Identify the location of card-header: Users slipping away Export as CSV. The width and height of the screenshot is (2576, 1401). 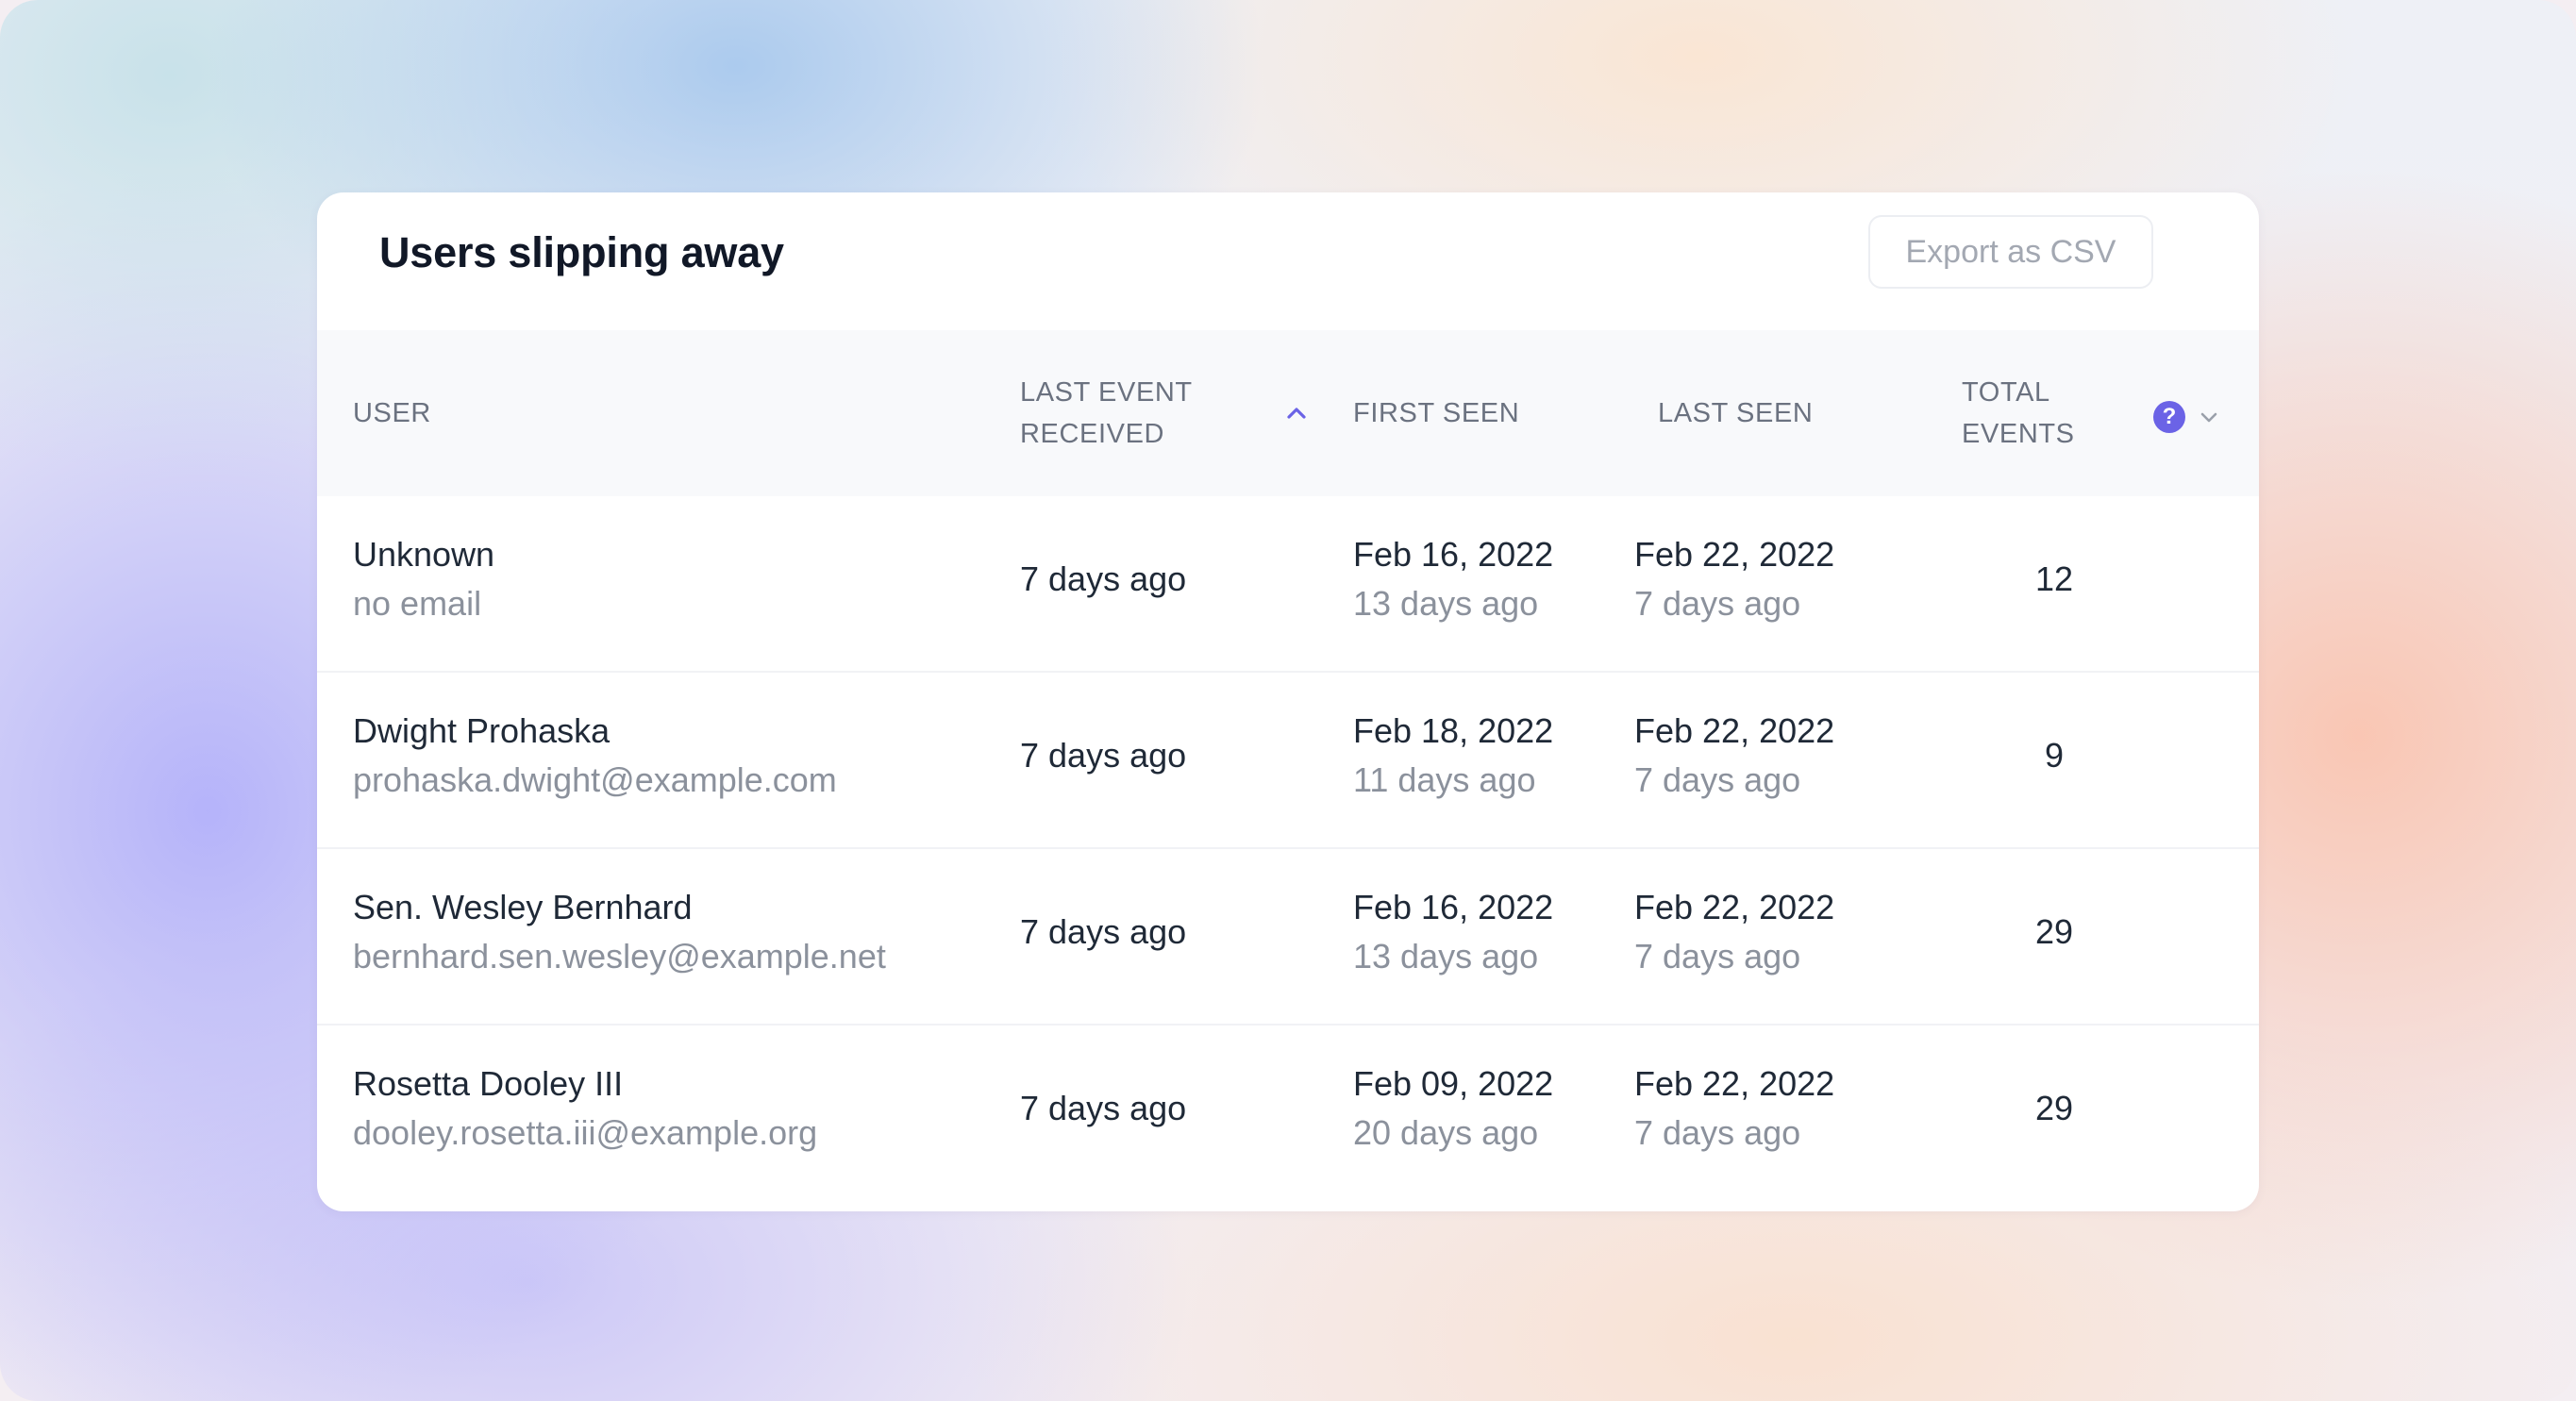
(1288, 261).